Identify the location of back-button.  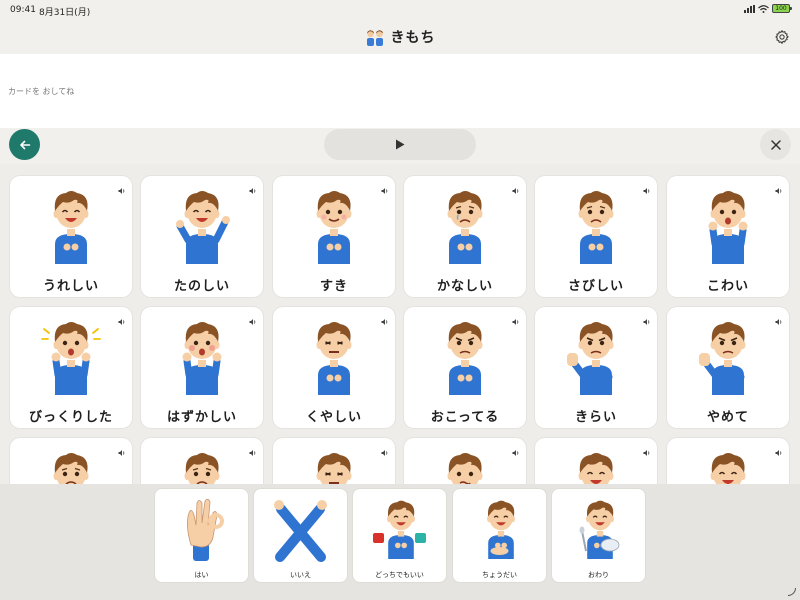
(24, 144).